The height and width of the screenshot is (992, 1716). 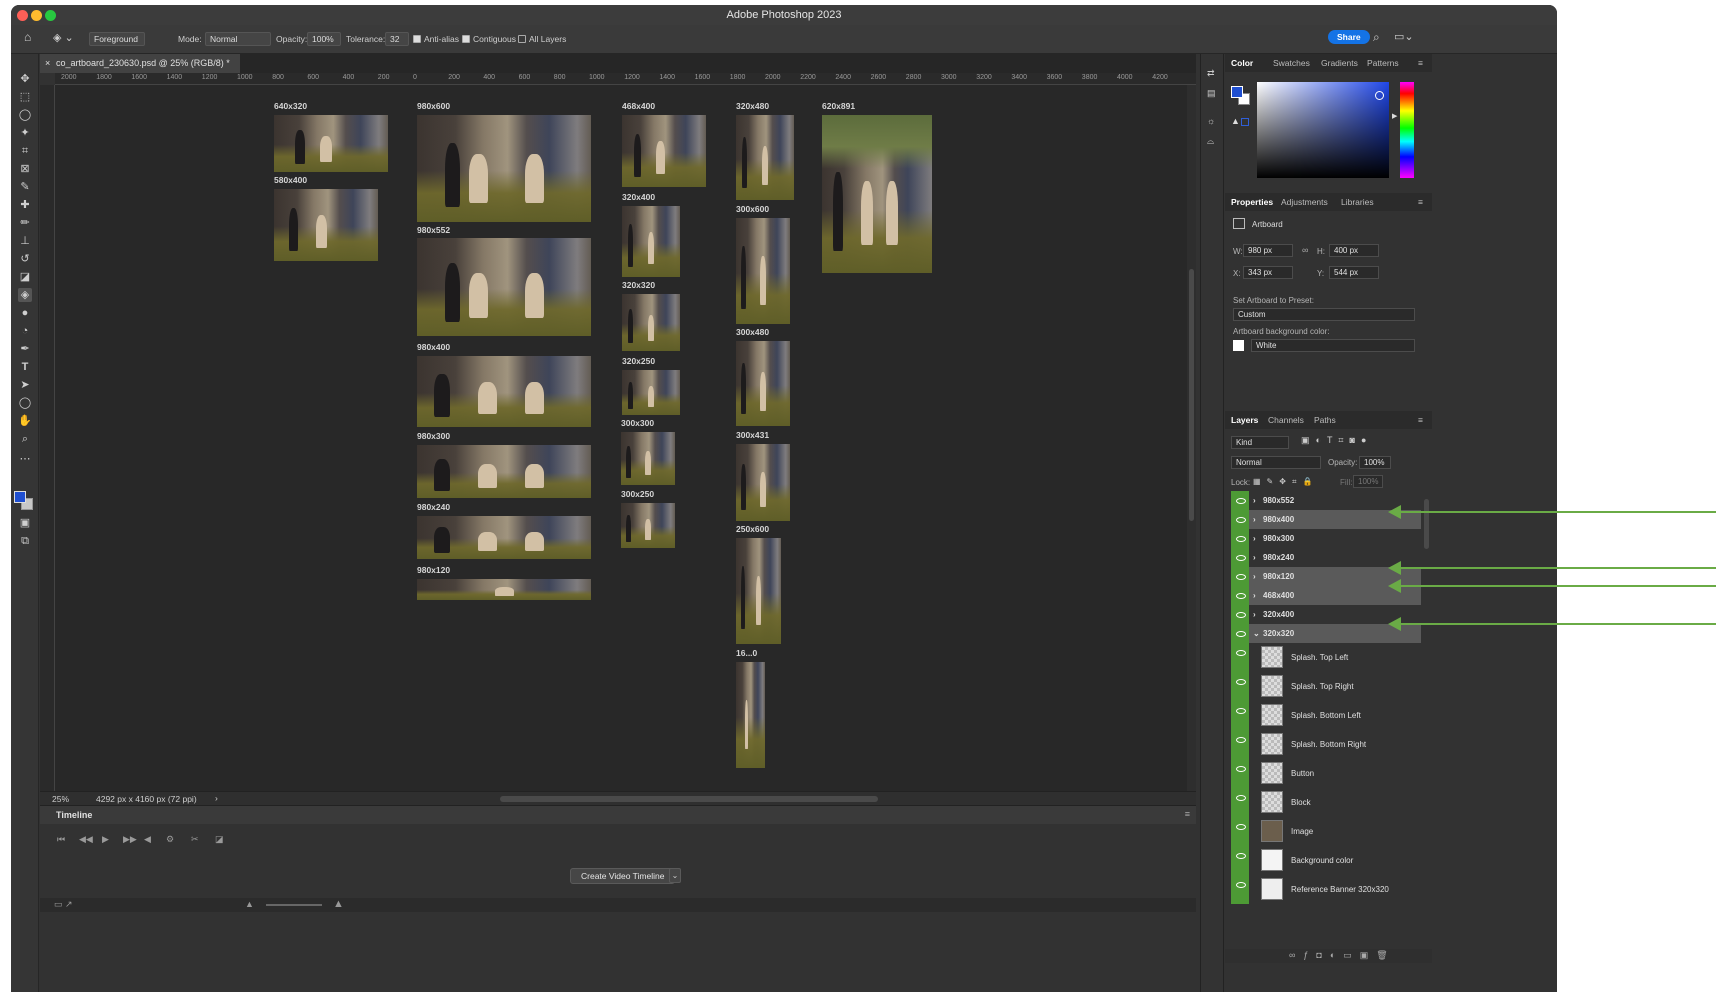 What do you see at coordinates (1326, 831) in the screenshot?
I see `layer-item: Image` at bounding box center [1326, 831].